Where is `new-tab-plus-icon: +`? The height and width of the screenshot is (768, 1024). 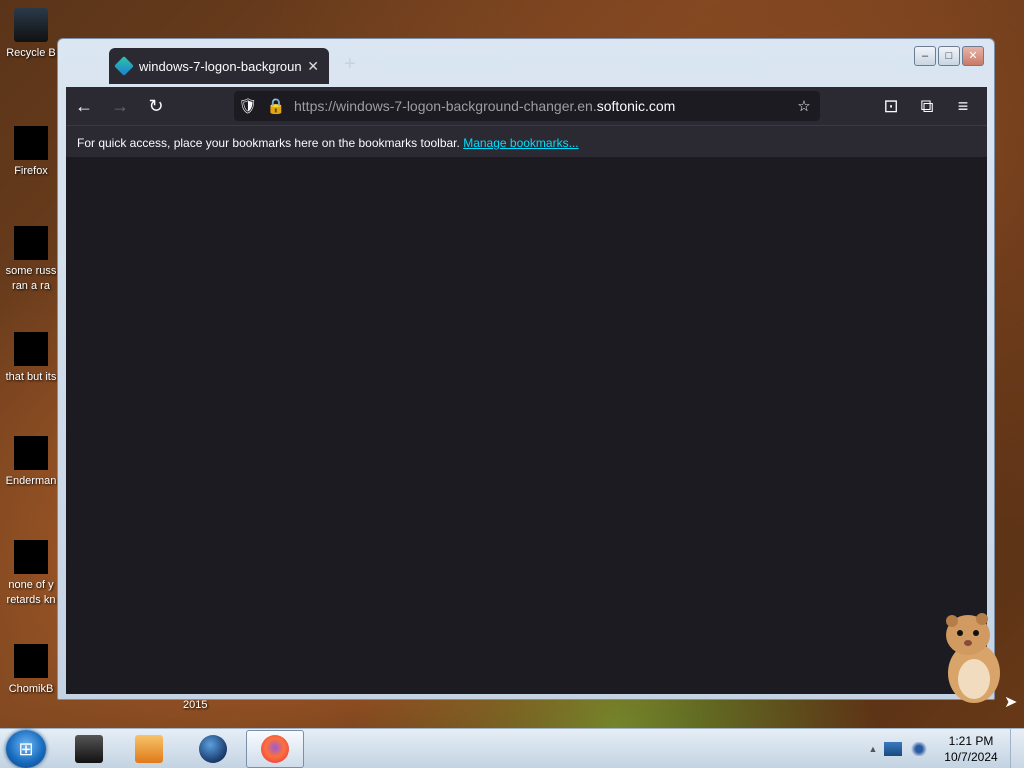
new-tab-plus-icon: + is located at coordinates (350, 64).